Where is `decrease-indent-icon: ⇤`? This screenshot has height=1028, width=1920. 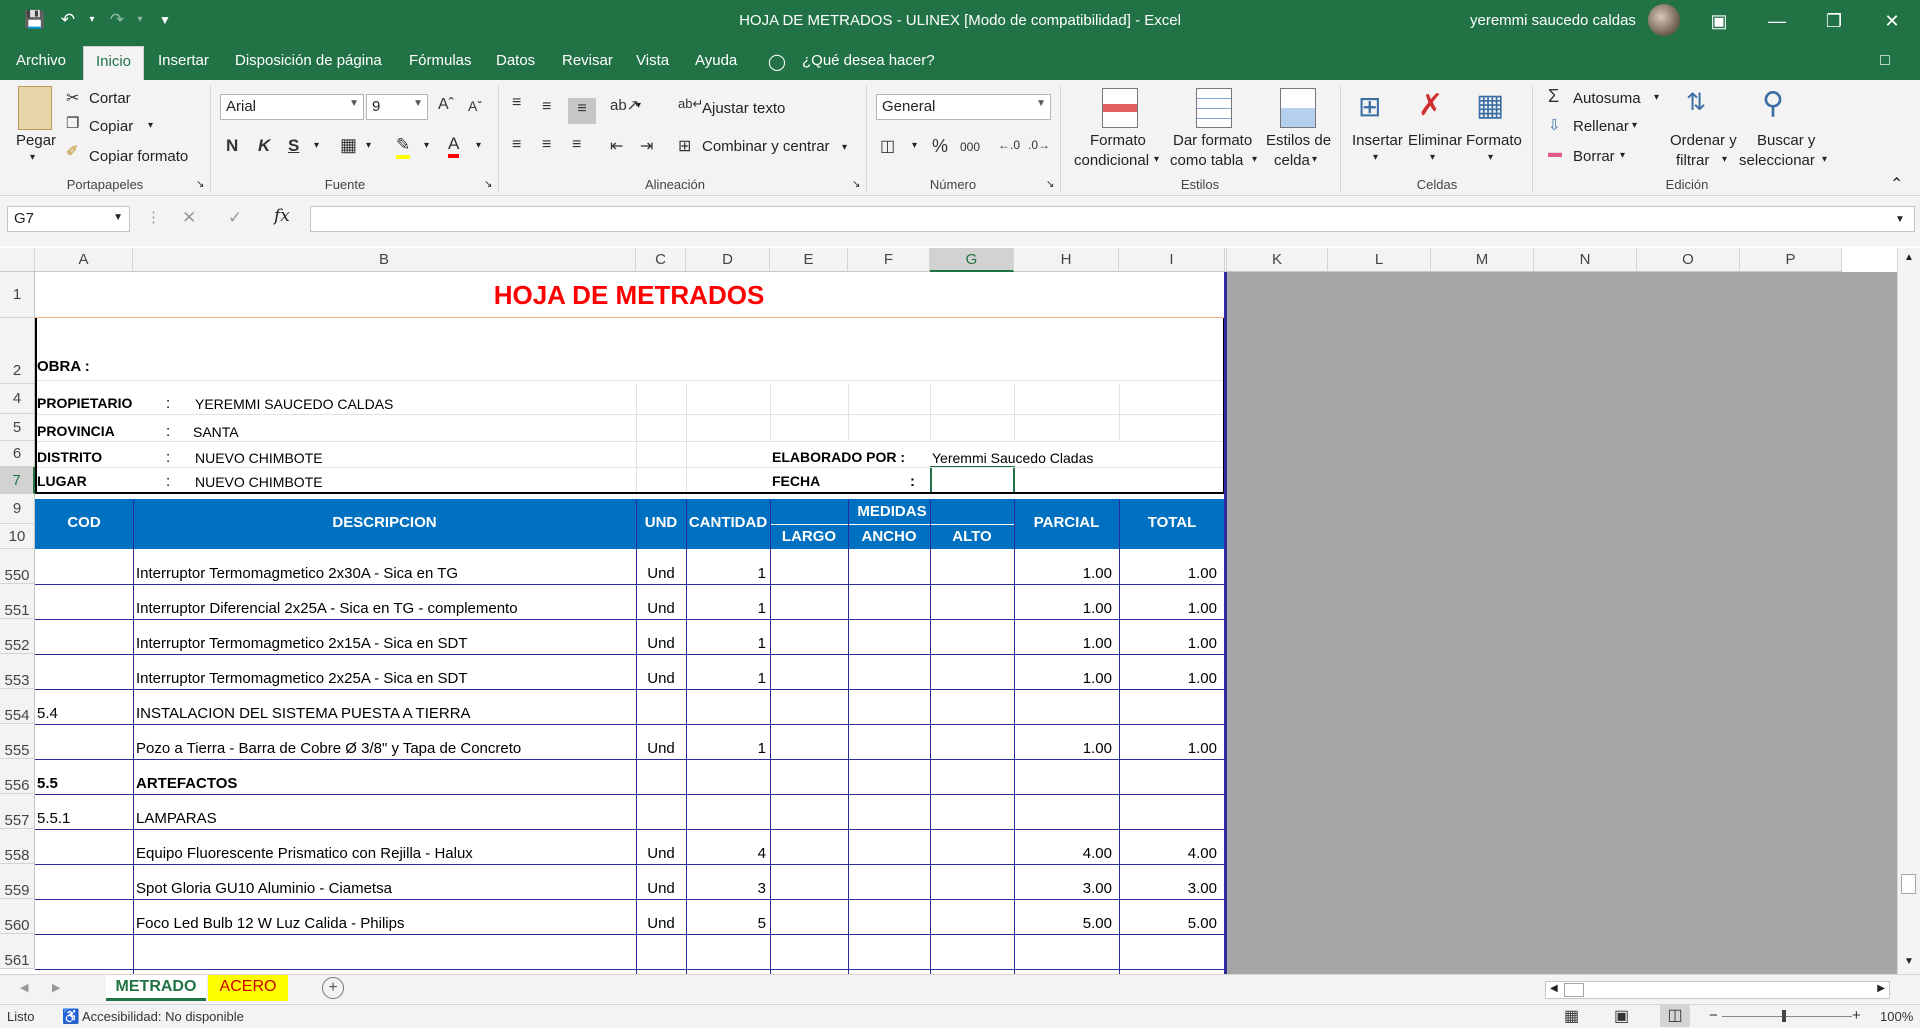
decrease-indent-icon: ⇤ is located at coordinates (616, 146).